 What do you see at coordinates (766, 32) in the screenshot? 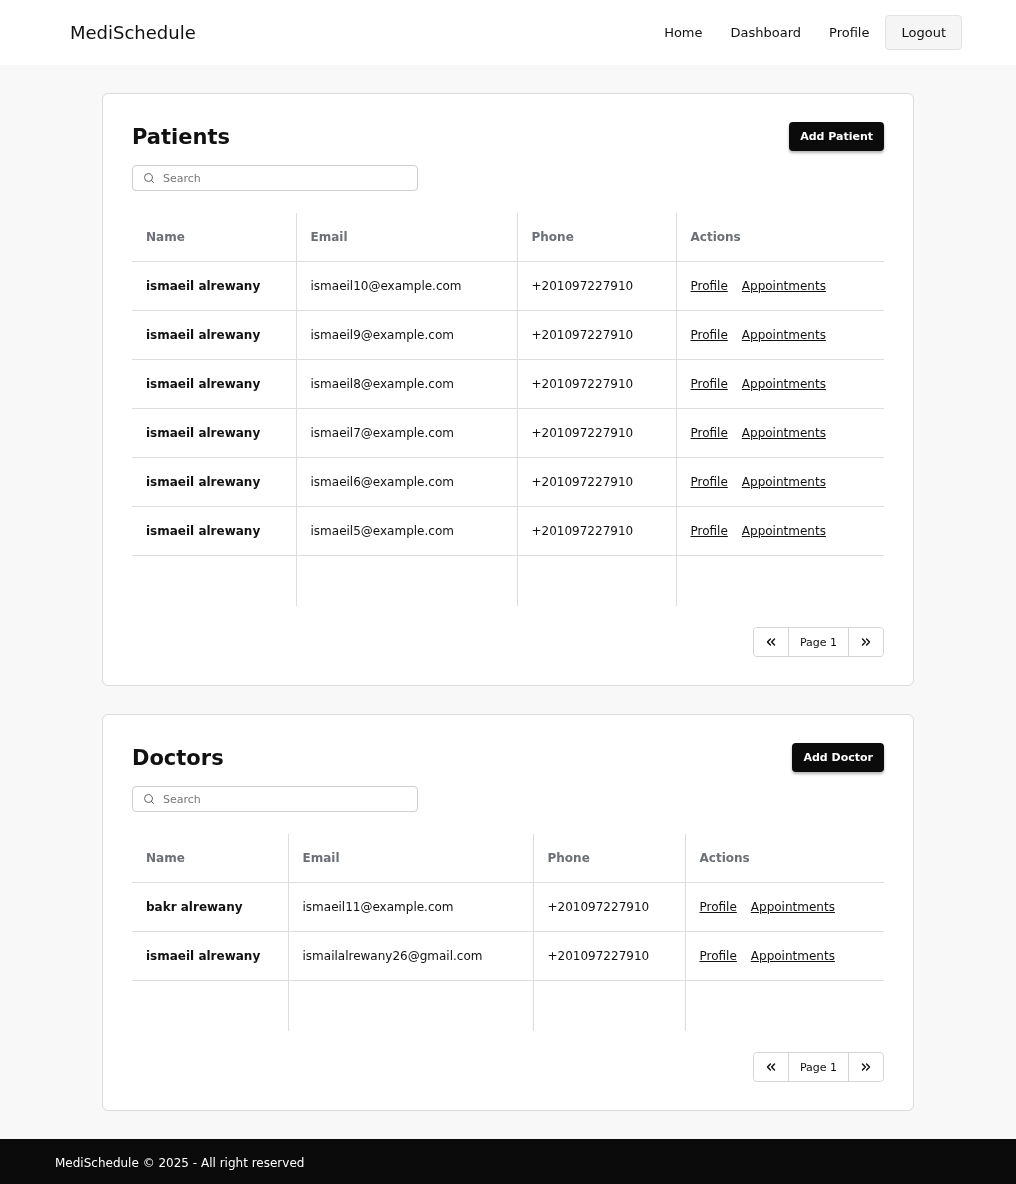
I see `nav-link: Dashboard` at bounding box center [766, 32].